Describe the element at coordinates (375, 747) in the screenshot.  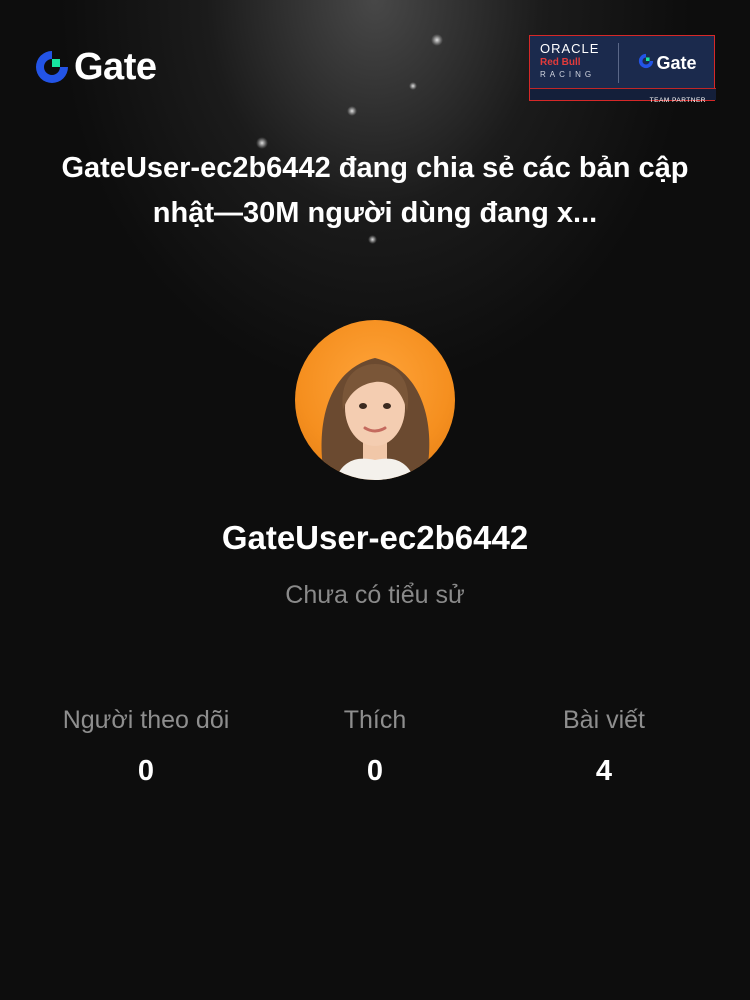
I see `stat-likes: Thích 0` at that location.